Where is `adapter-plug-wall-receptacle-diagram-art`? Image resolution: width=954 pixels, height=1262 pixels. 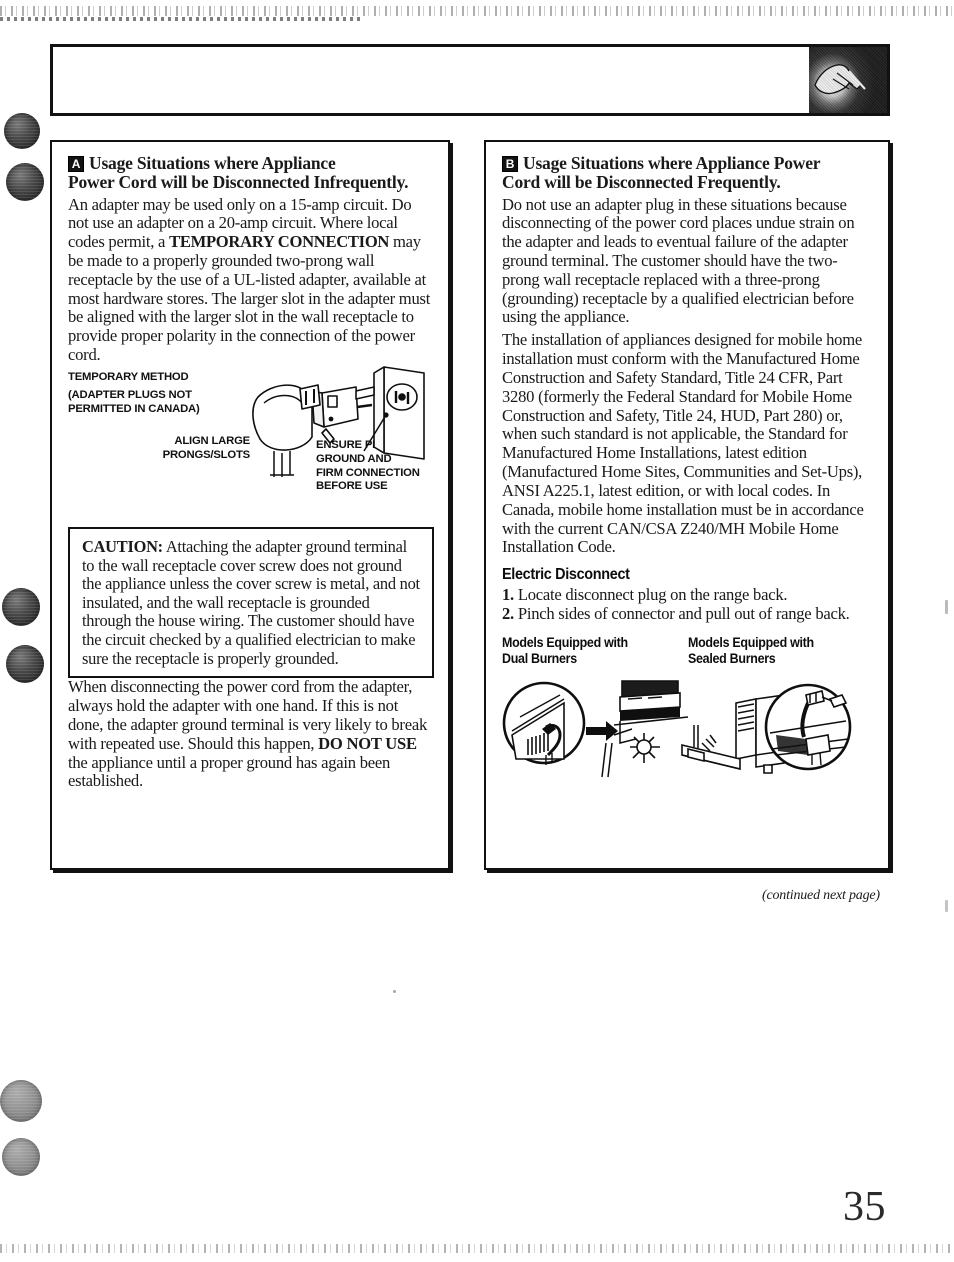 adapter-plug-wall-receptacle-diagram-art is located at coordinates (338, 421).